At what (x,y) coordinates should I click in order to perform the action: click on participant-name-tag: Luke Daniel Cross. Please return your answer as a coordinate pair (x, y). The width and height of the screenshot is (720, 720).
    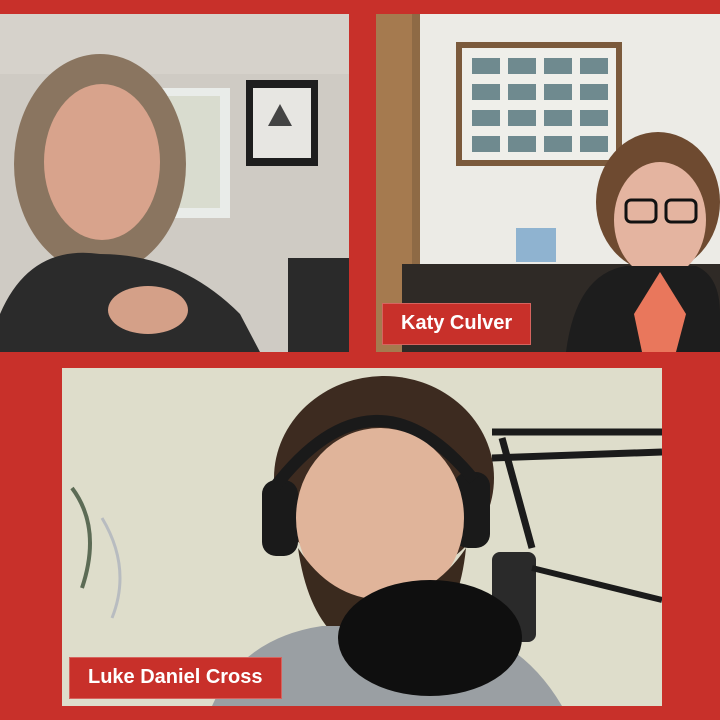
    Looking at the image, I should click on (175, 678).